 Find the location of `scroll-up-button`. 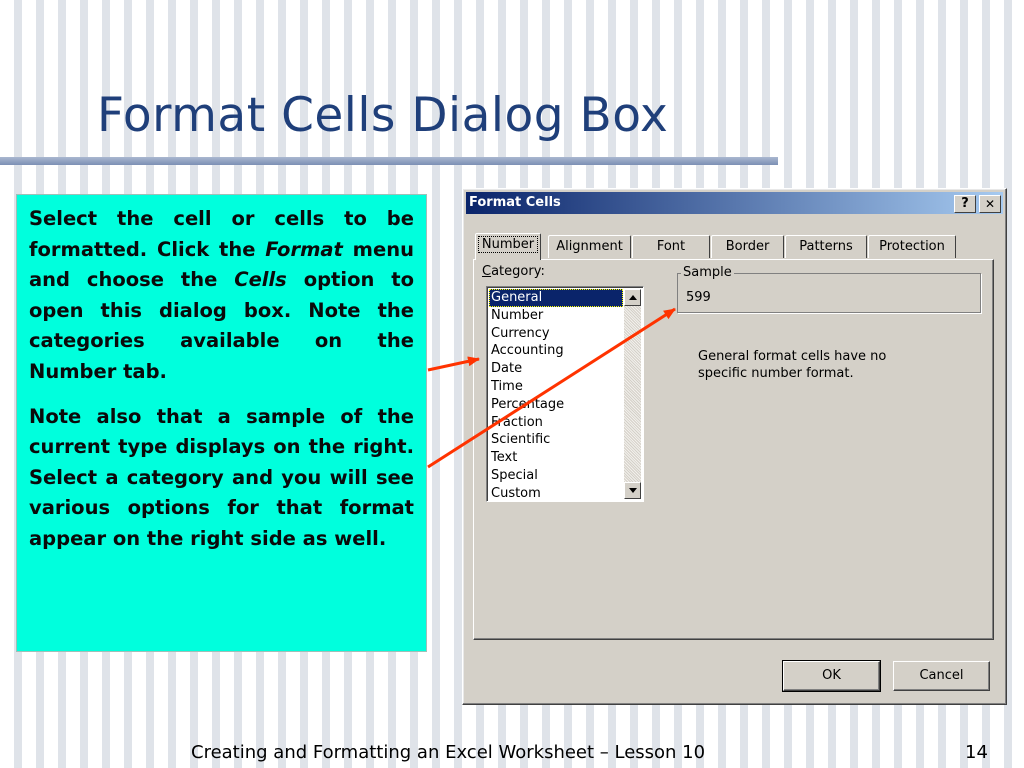

scroll-up-button is located at coordinates (632, 297).